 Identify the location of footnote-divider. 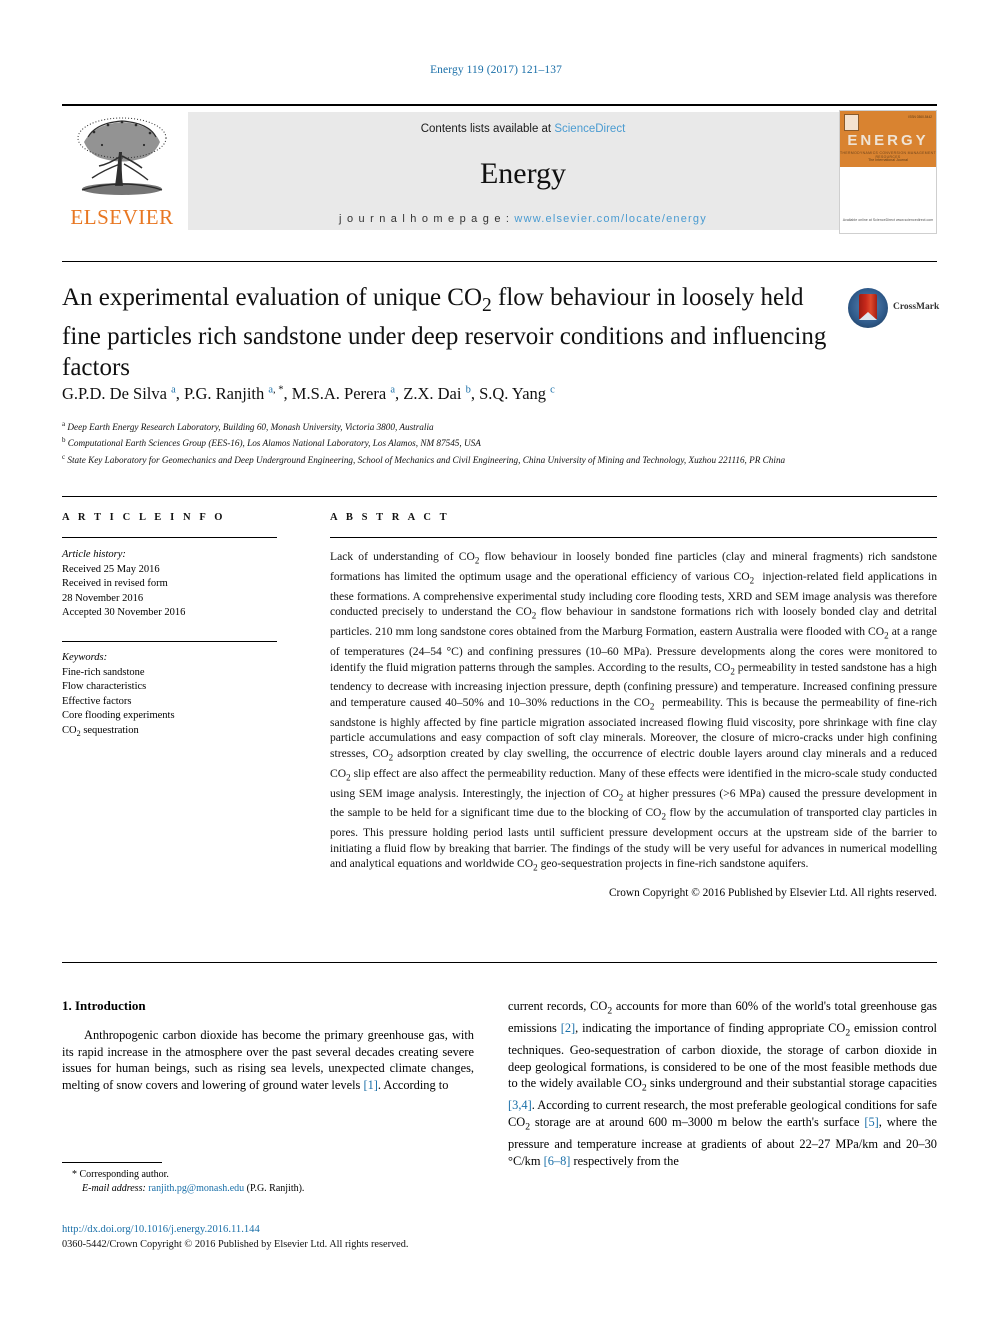
(112, 1162).